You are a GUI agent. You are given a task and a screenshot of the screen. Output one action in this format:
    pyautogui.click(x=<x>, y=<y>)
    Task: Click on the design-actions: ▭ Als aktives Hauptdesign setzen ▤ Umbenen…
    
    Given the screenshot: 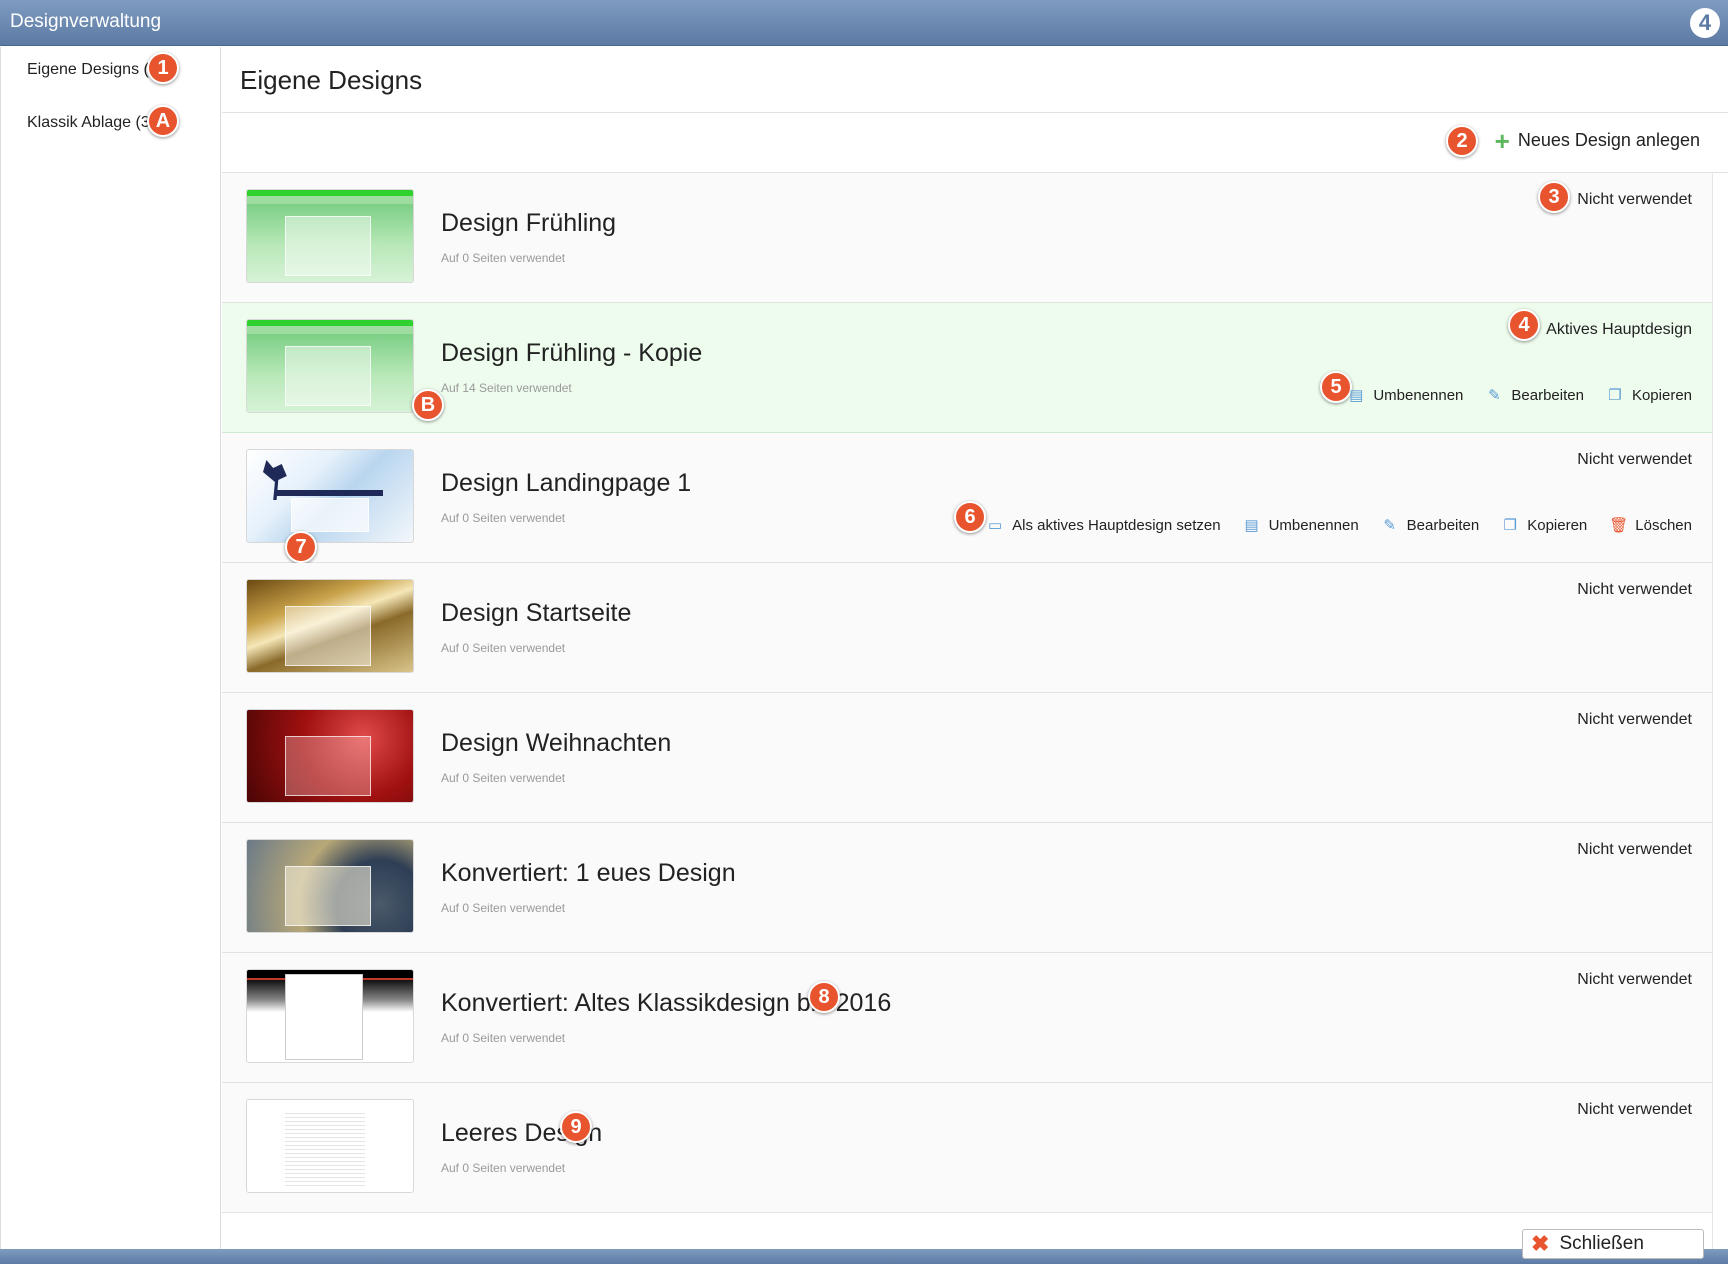 What is the action you would take?
    pyautogui.click(x=1339, y=525)
    